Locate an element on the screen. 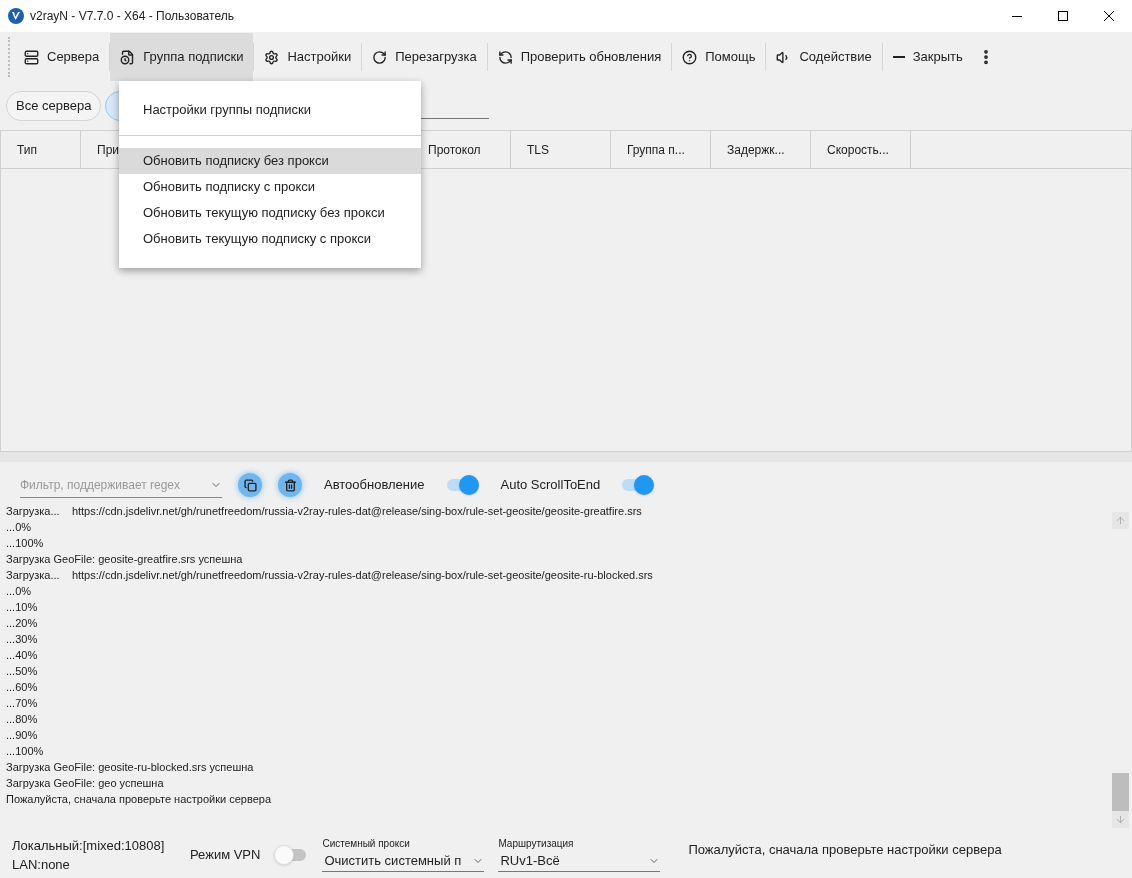 The width and height of the screenshot is (1132, 878). log-line: ...90% is located at coordinates (22, 735).